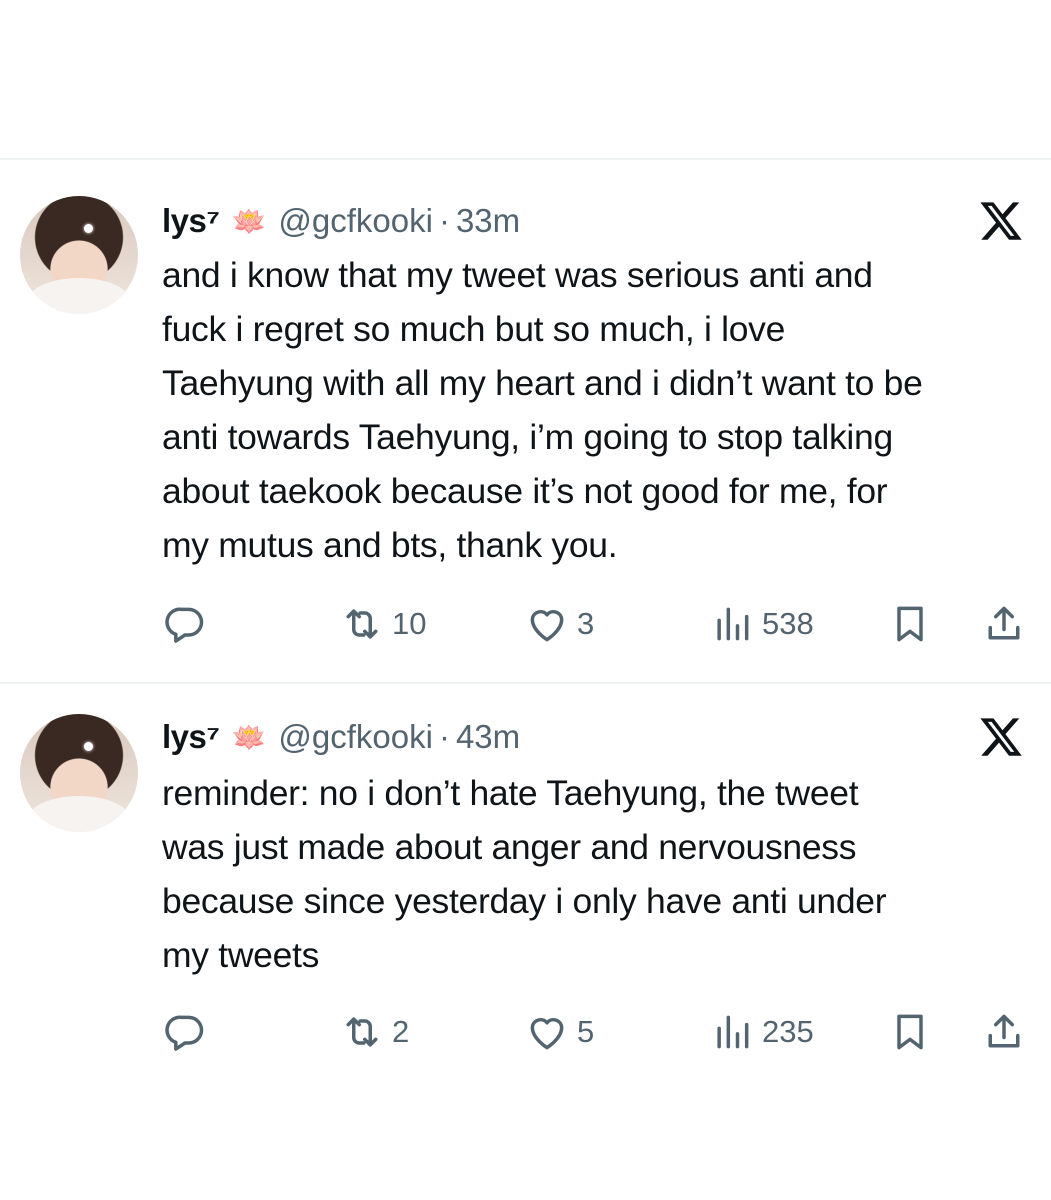 Image resolution: width=1051 pixels, height=1200 pixels. I want to click on timestamp: 43m, so click(488, 737).